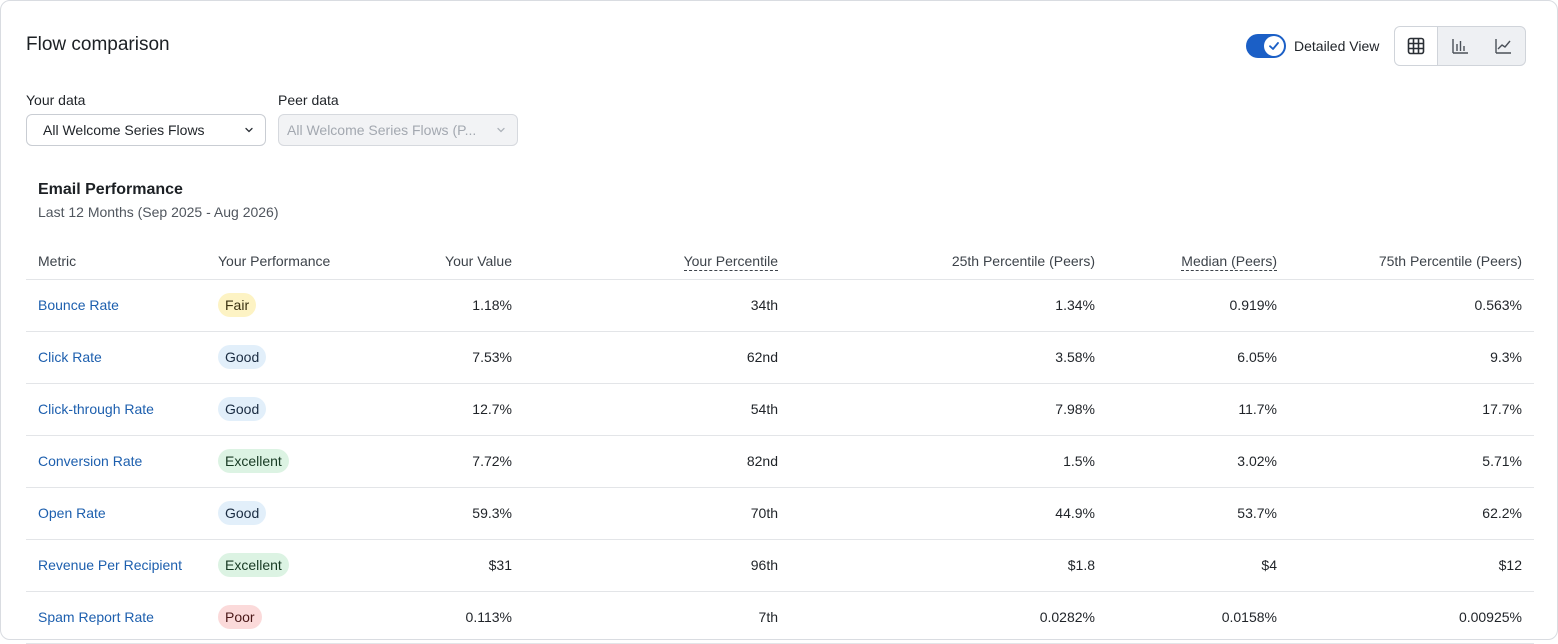  What do you see at coordinates (1198, 617) in the screenshot?
I see `median-cell: 0.0158%` at bounding box center [1198, 617].